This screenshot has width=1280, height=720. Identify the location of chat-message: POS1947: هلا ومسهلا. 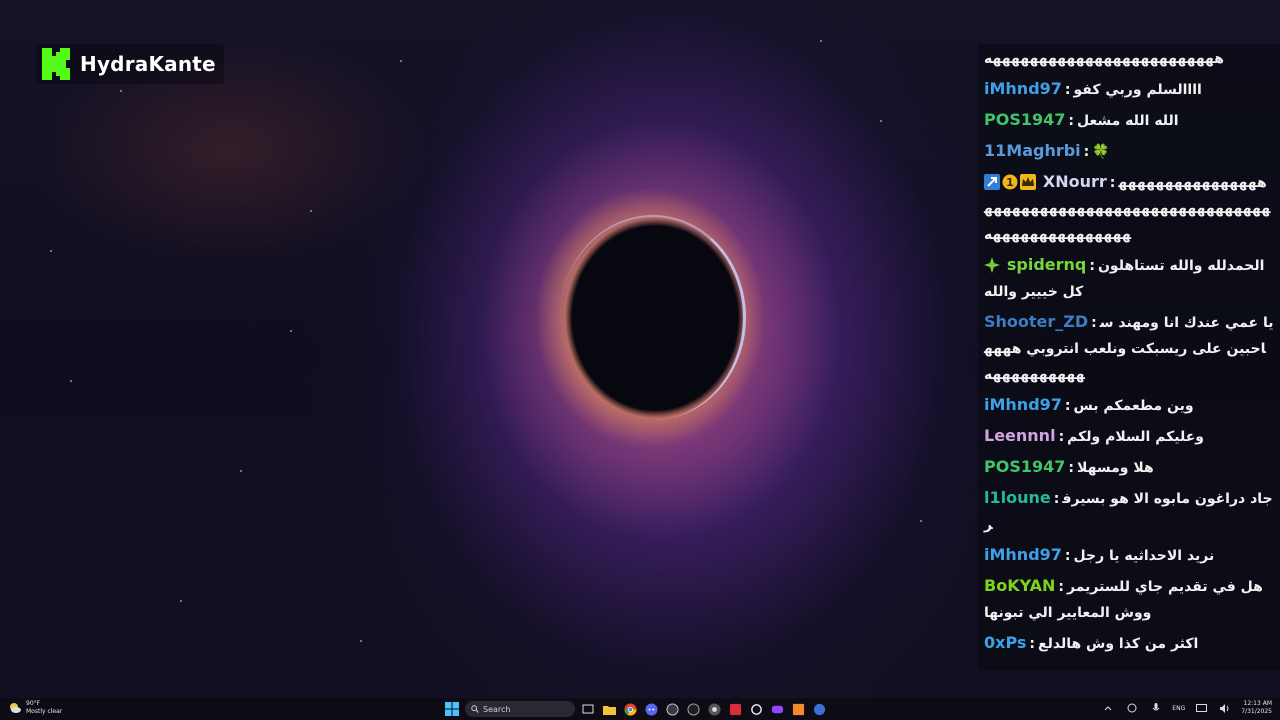
(1129, 467).